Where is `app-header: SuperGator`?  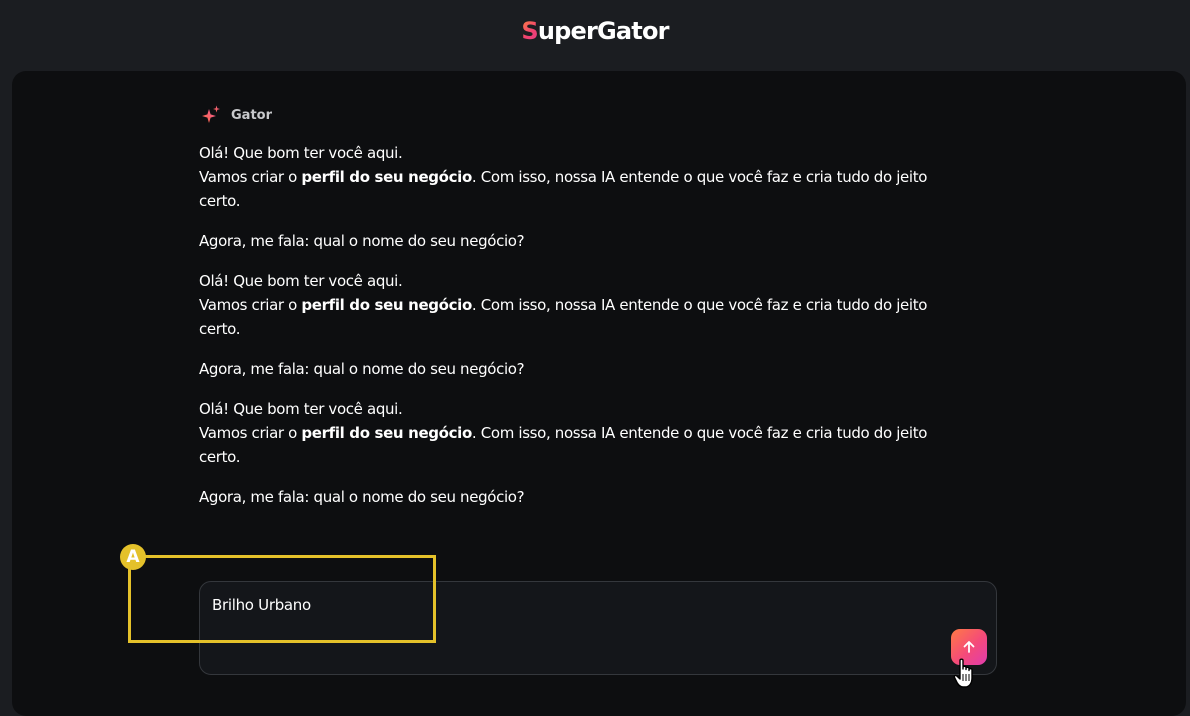
app-header: SuperGator is located at coordinates (595, 32).